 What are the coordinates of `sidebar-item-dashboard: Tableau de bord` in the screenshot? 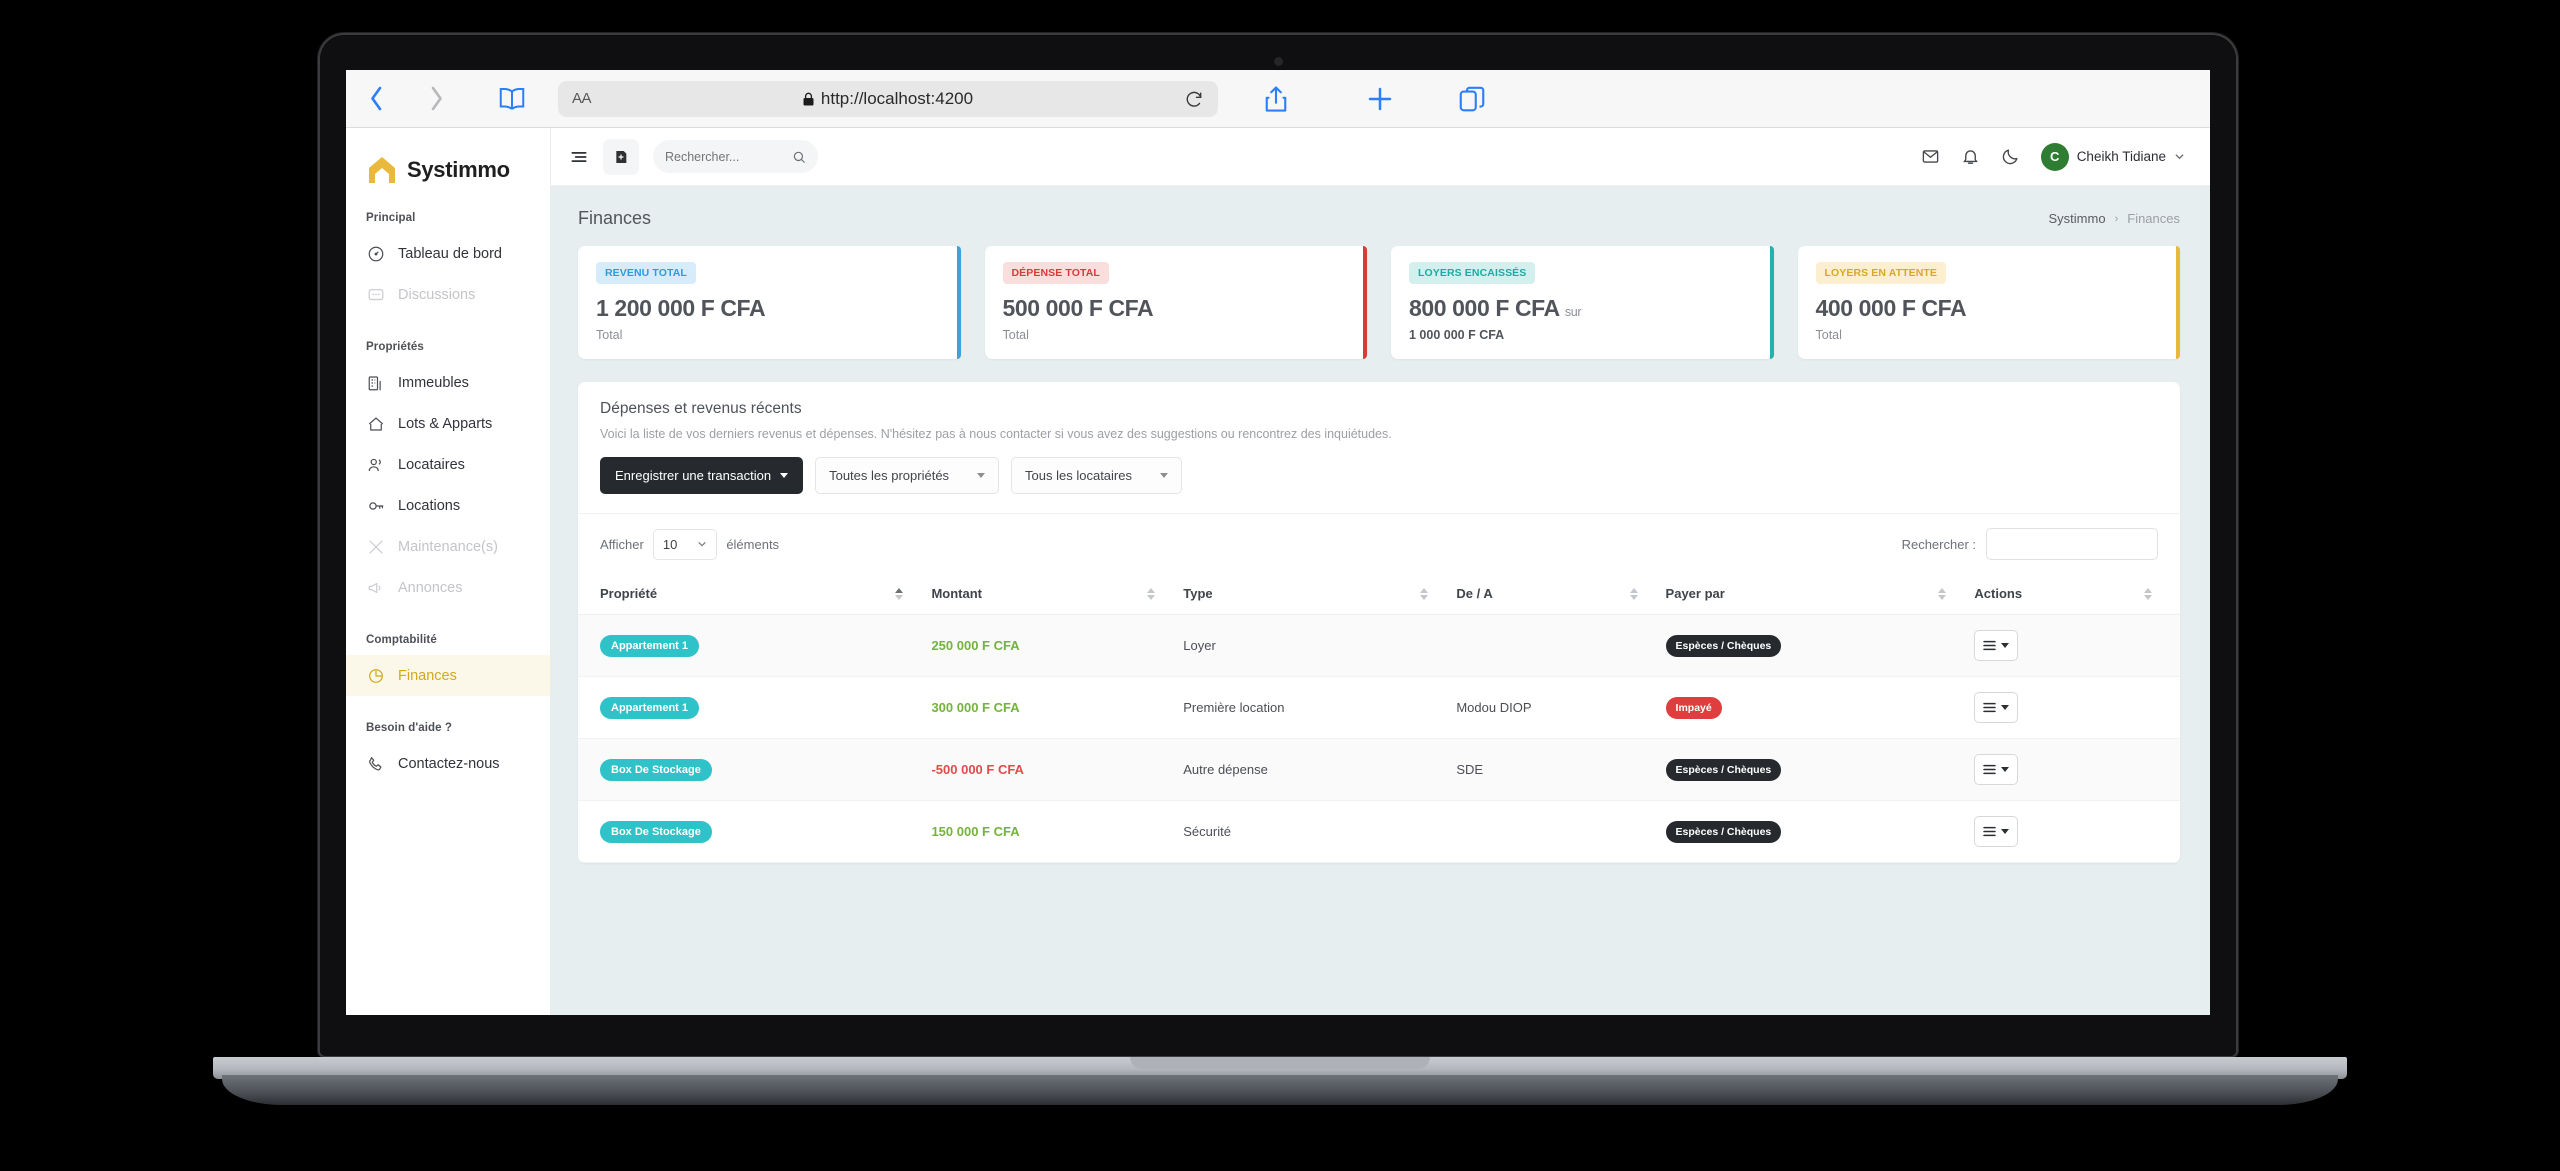 It's located at (448, 253).